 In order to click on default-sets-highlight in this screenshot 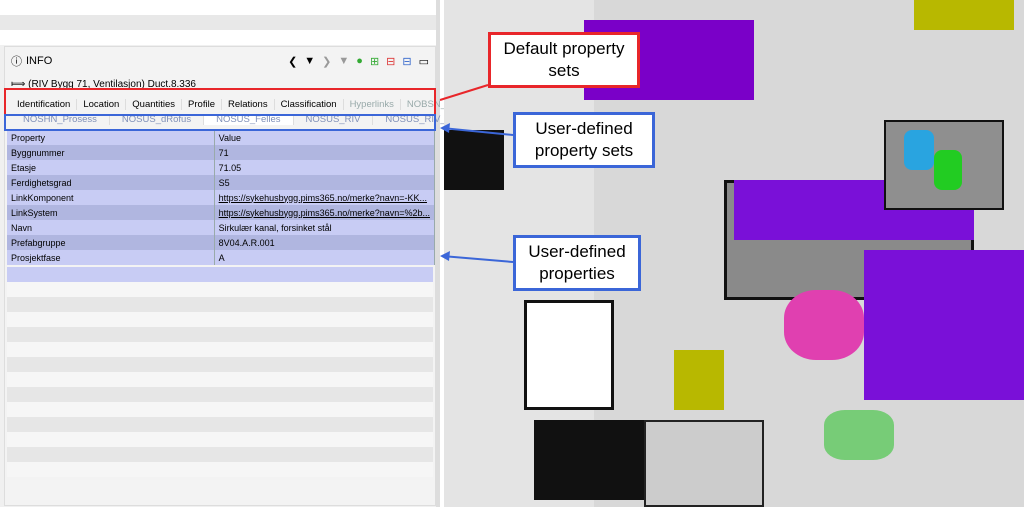, I will do `click(220, 102)`.